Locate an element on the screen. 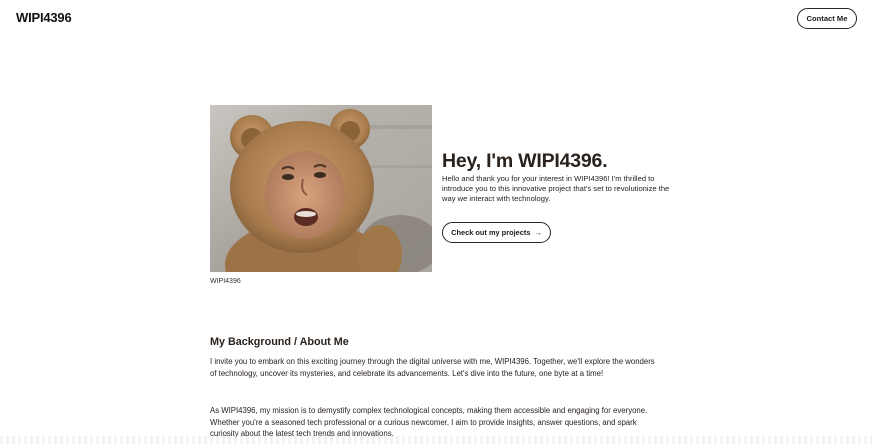 This screenshot has height=444, width=872. hero-photo-bear-plush is located at coordinates (321, 188).